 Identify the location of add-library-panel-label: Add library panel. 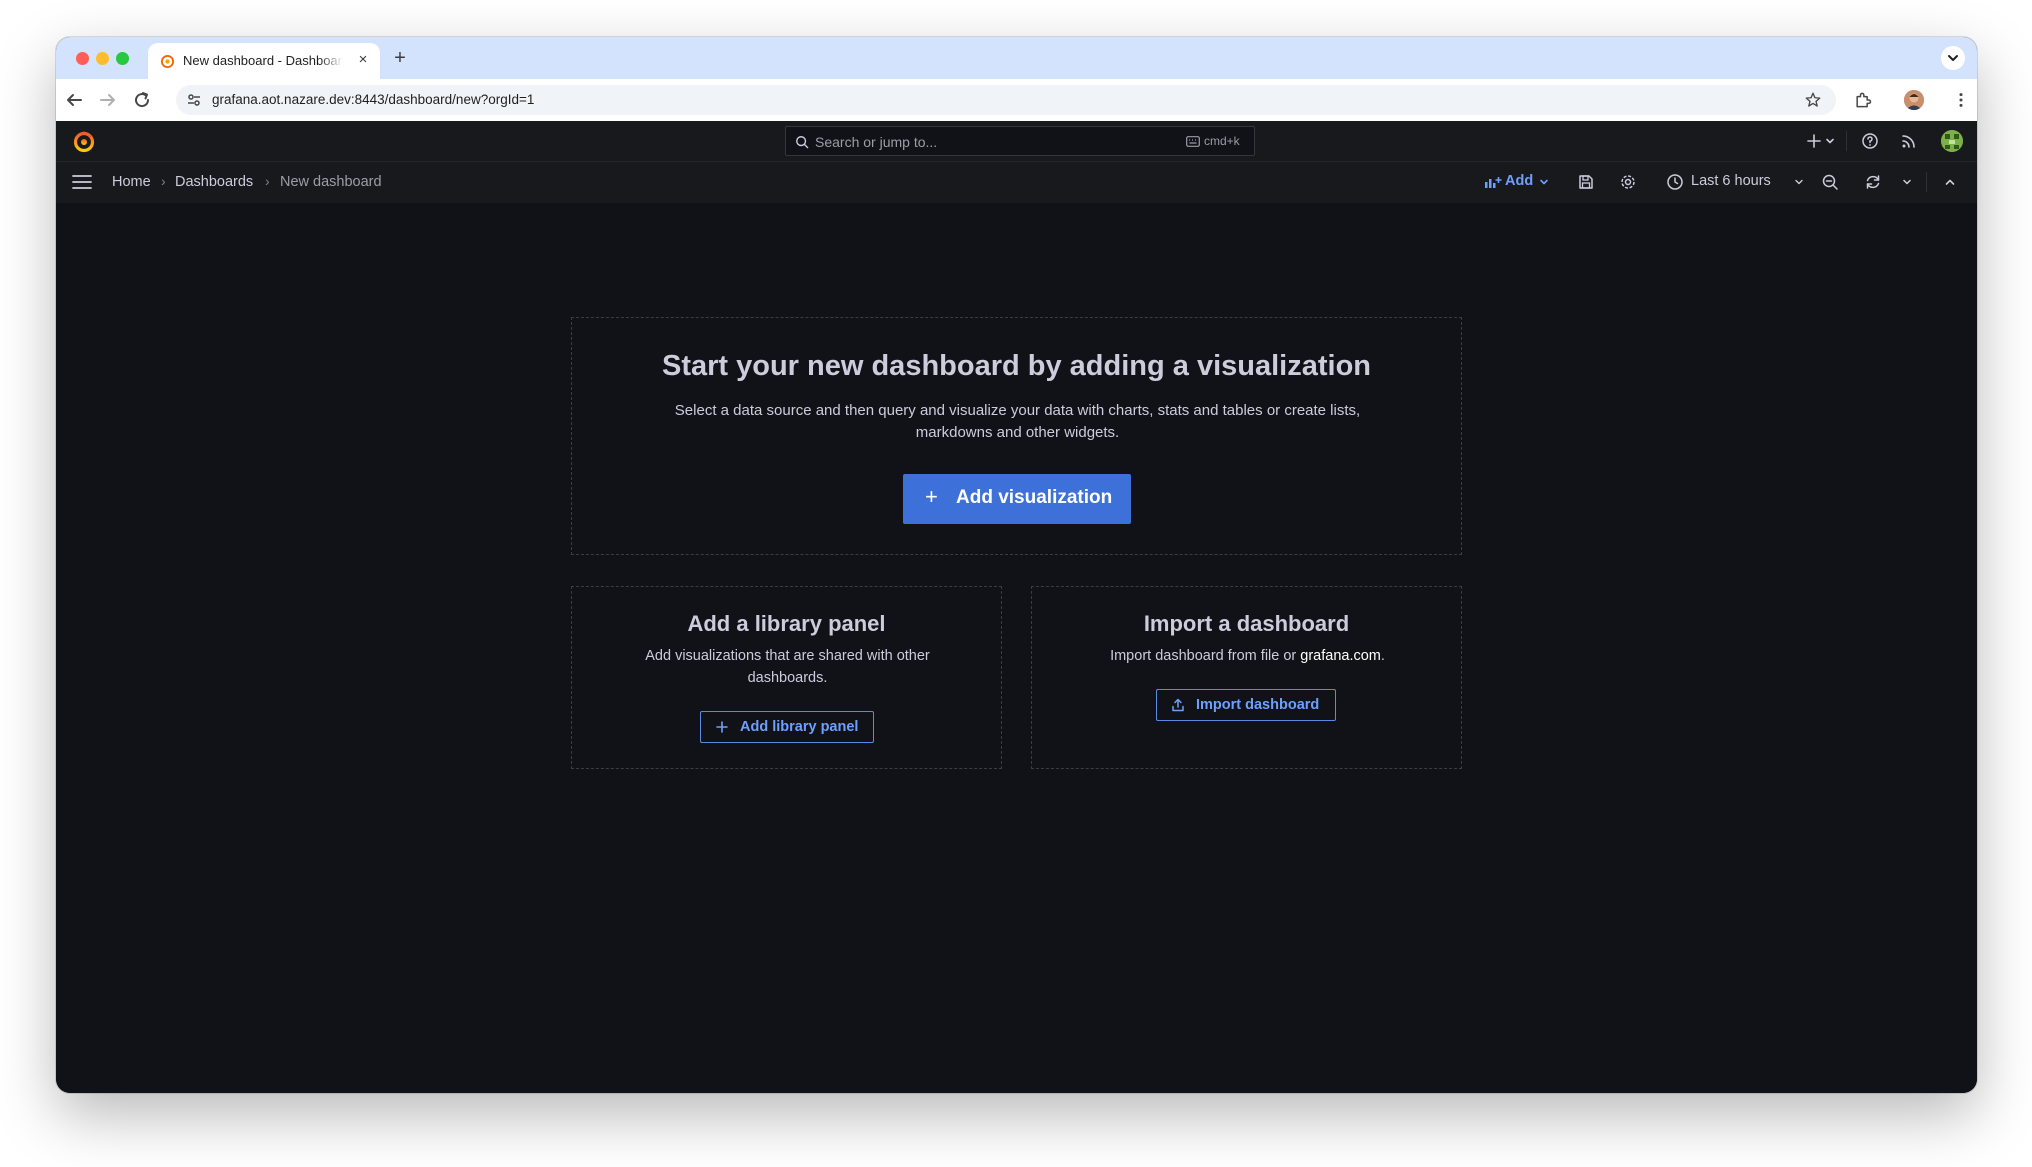
(799, 727).